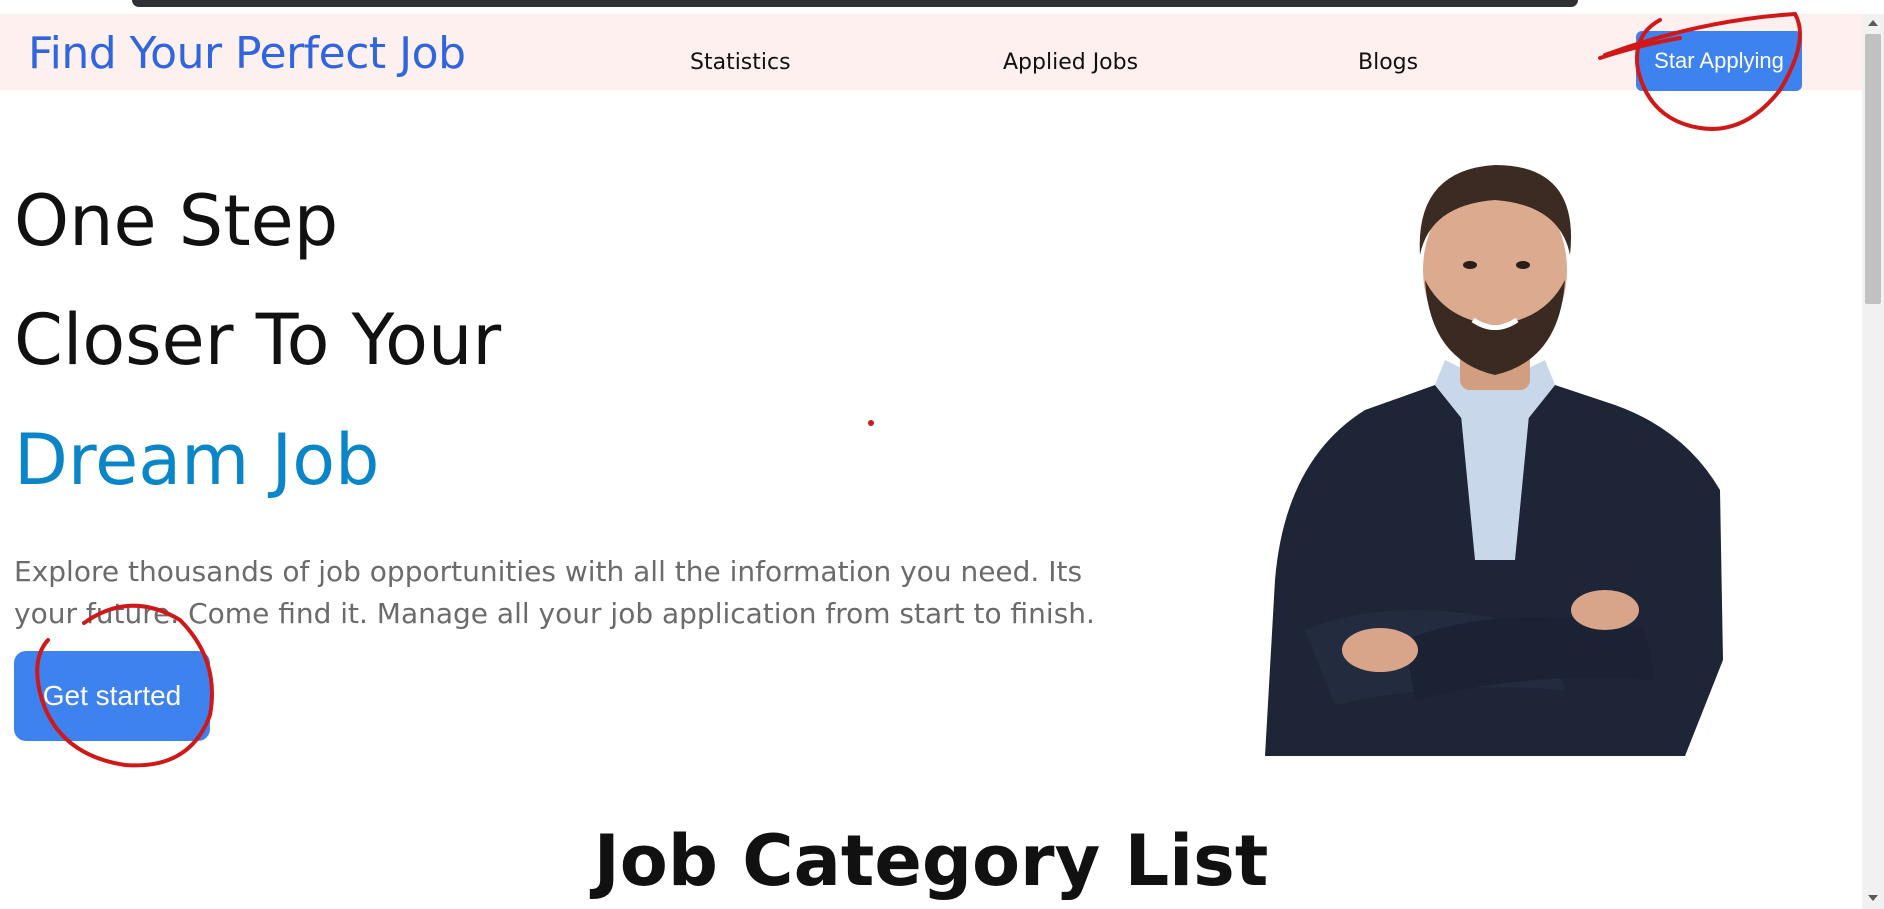 The image size is (1884, 909). I want to click on hero-heading-line-1: One Step, so click(176, 221).